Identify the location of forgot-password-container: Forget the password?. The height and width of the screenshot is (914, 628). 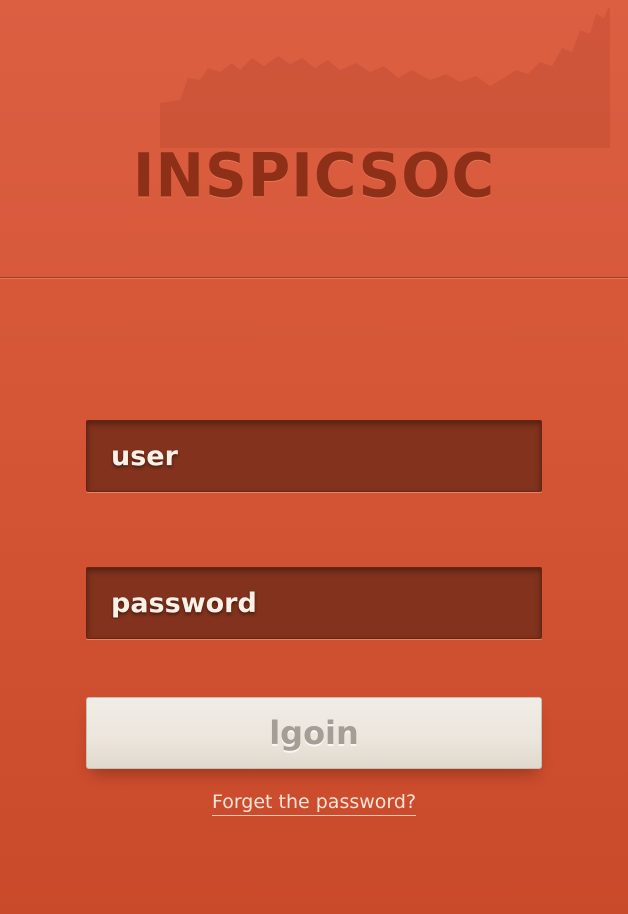
(314, 803).